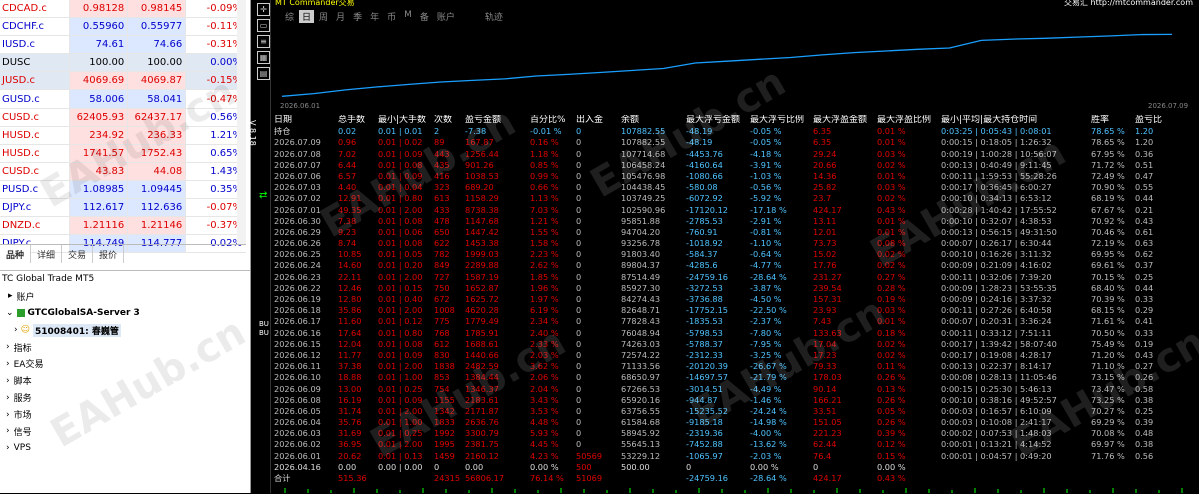  What do you see at coordinates (1144, 321) in the screenshot?
I see `table-cell: 0.41` at bounding box center [1144, 321].